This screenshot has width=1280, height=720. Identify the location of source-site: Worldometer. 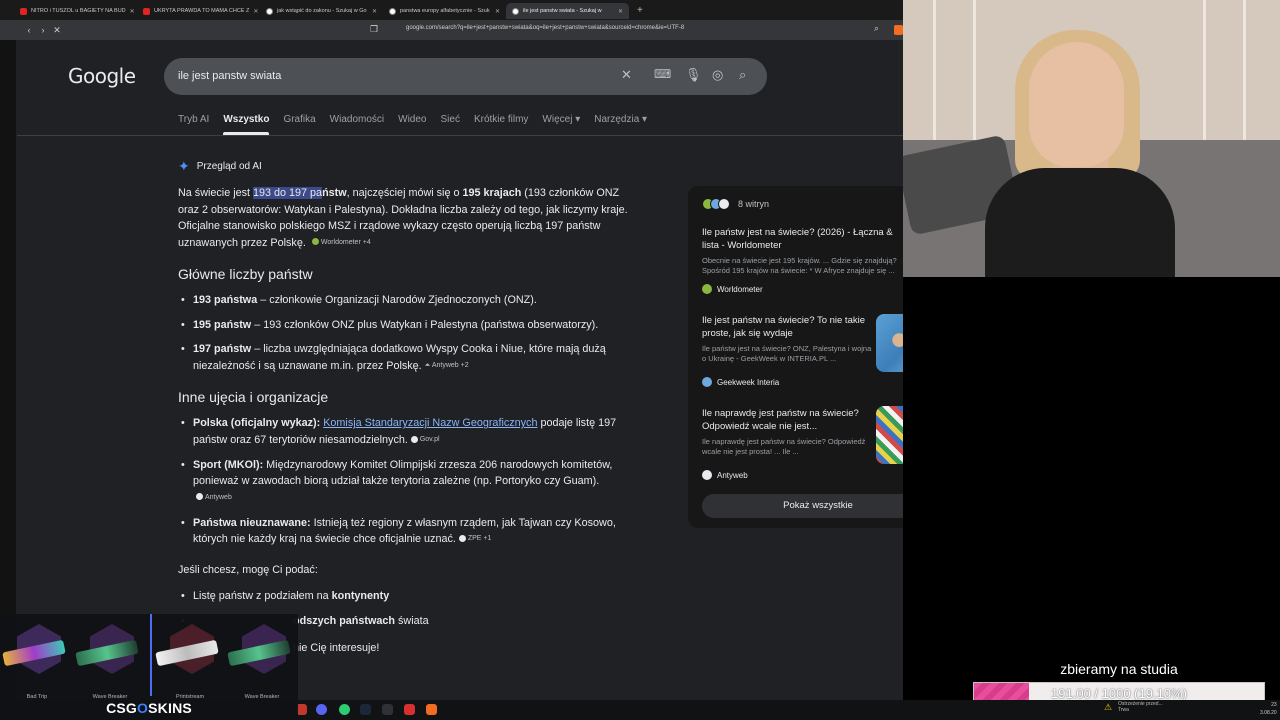
(732, 289).